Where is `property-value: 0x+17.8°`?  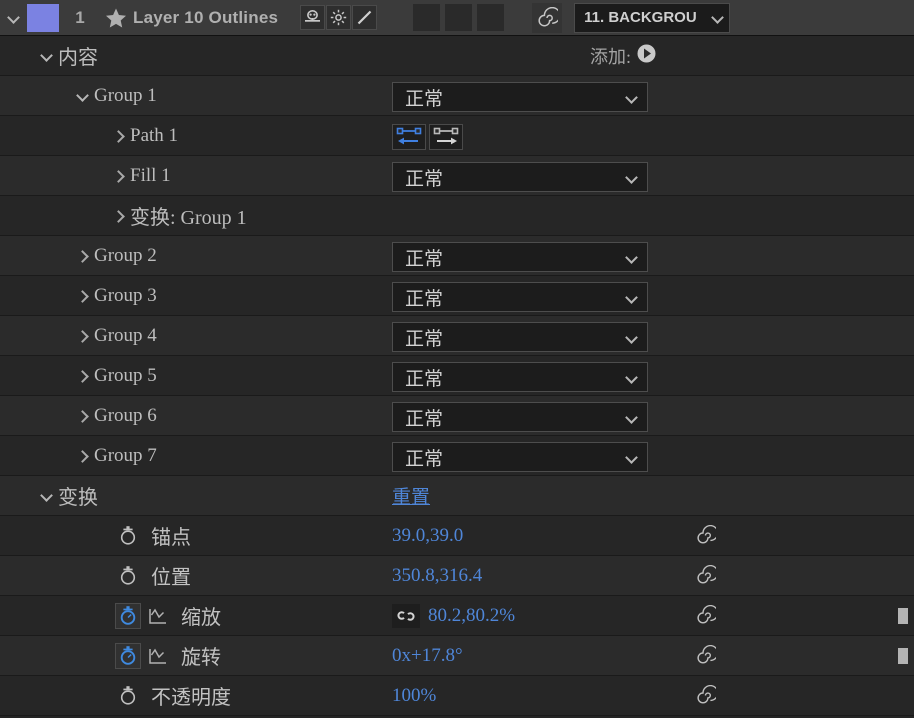
property-value: 0x+17.8° is located at coordinates (427, 656).